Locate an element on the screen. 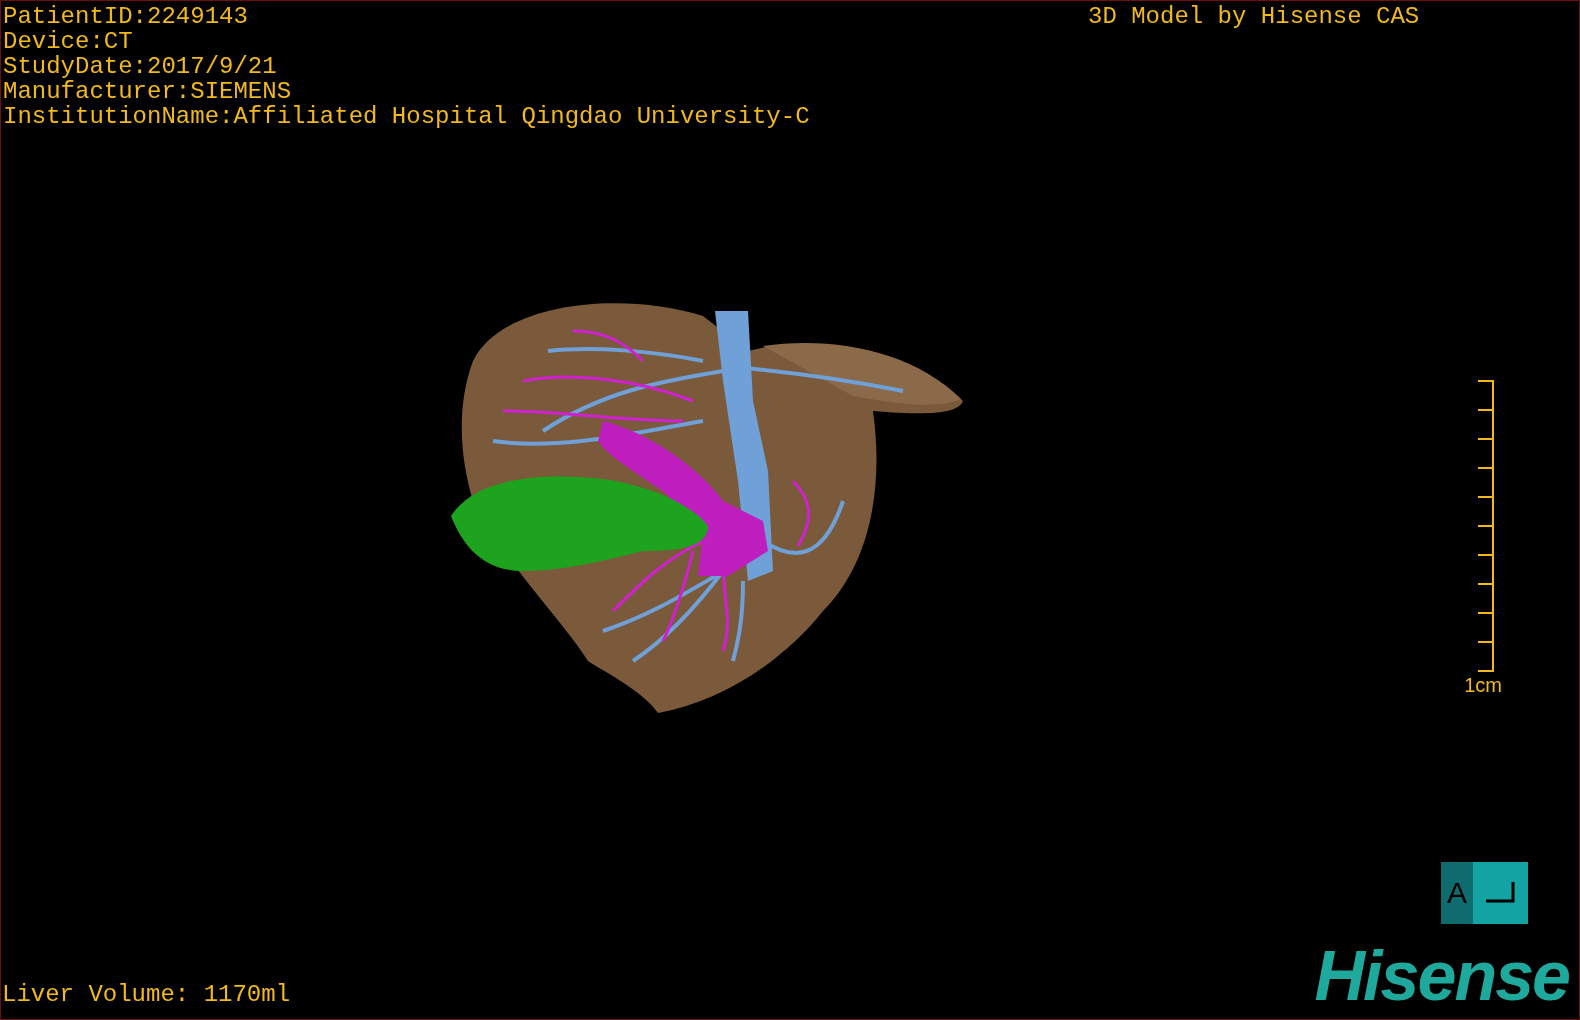  viewer-title: 3D Model by Hisense CAS is located at coordinates (1254, 16).